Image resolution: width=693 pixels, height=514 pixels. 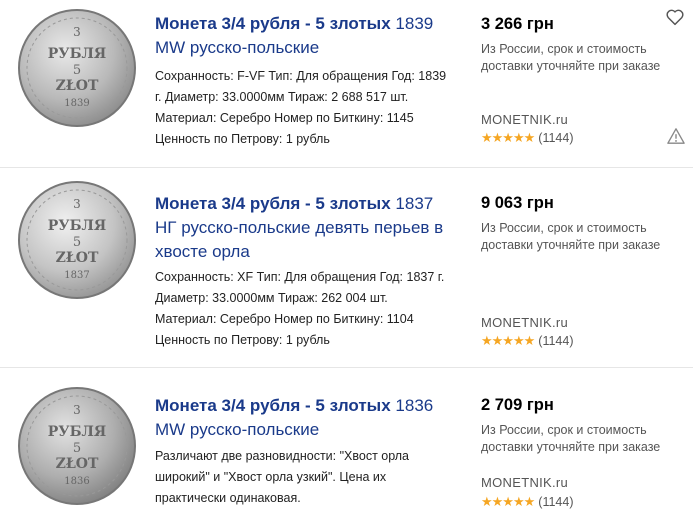 What do you see at coordinates (675, 17) in the screenshot?
I see `heart-icon` at bounding box center [675, 17].